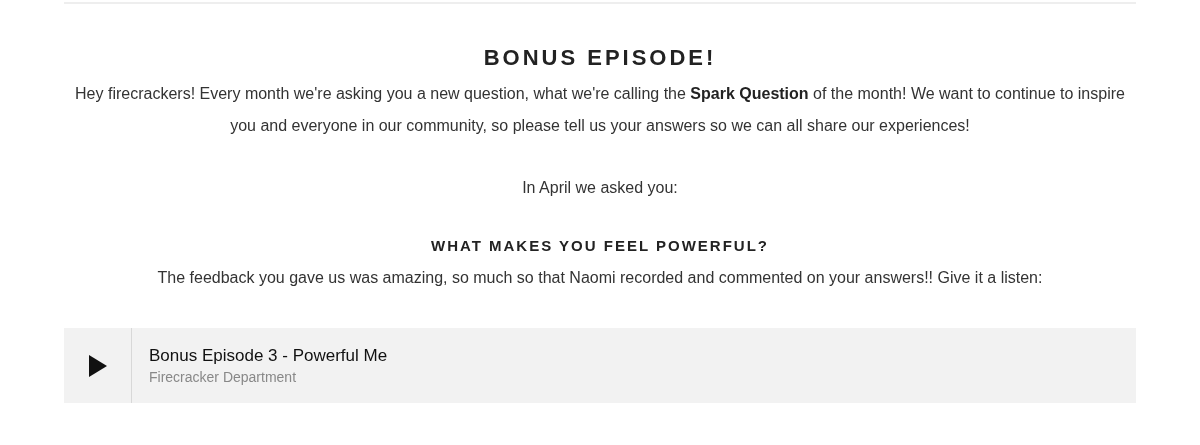  Describe the element at coordinates (600, 246) in the screenshot. I see `question-heading: WHAT MAKES YOU FEEL POWERFUL?` at that location.